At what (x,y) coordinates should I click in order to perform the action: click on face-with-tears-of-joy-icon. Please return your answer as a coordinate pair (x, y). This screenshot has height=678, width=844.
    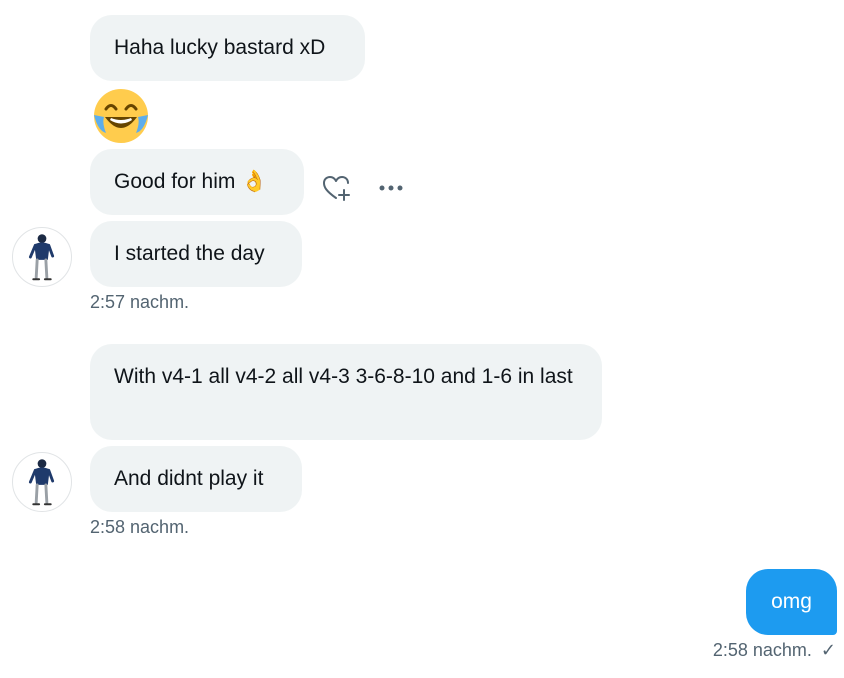
    Looking at the image, I should click on (121, 116).